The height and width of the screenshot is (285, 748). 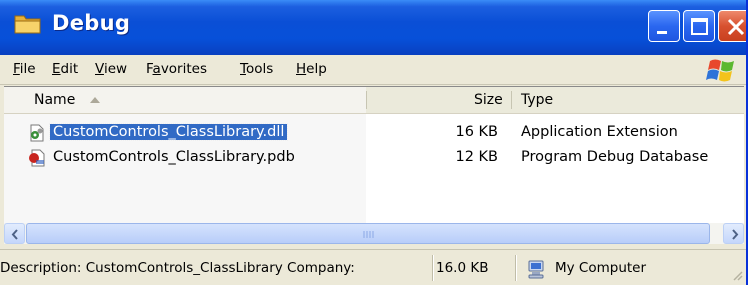 What do you see at coordinates (599, 132) in the screenshot?
I see `file-type: Application Extension` at bounding box center [599, 132].